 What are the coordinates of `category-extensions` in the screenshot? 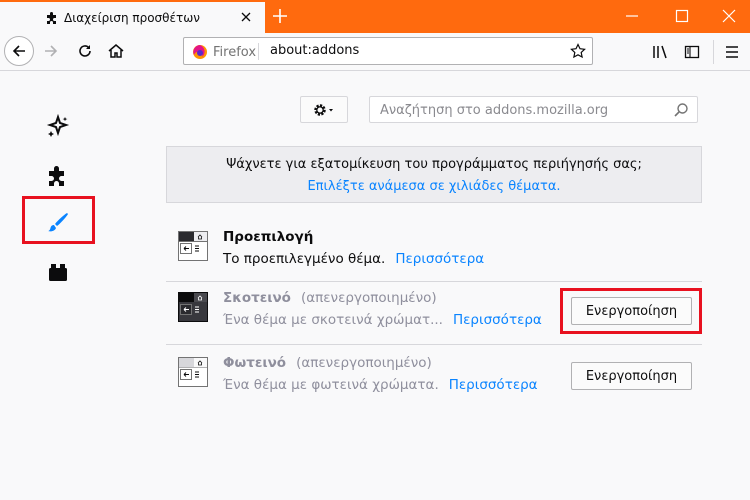 It's located at (58, 176).